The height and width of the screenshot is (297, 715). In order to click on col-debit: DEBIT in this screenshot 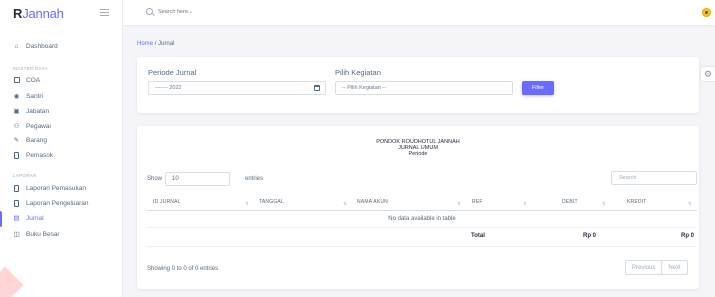, I will do `click(570, 202)`.